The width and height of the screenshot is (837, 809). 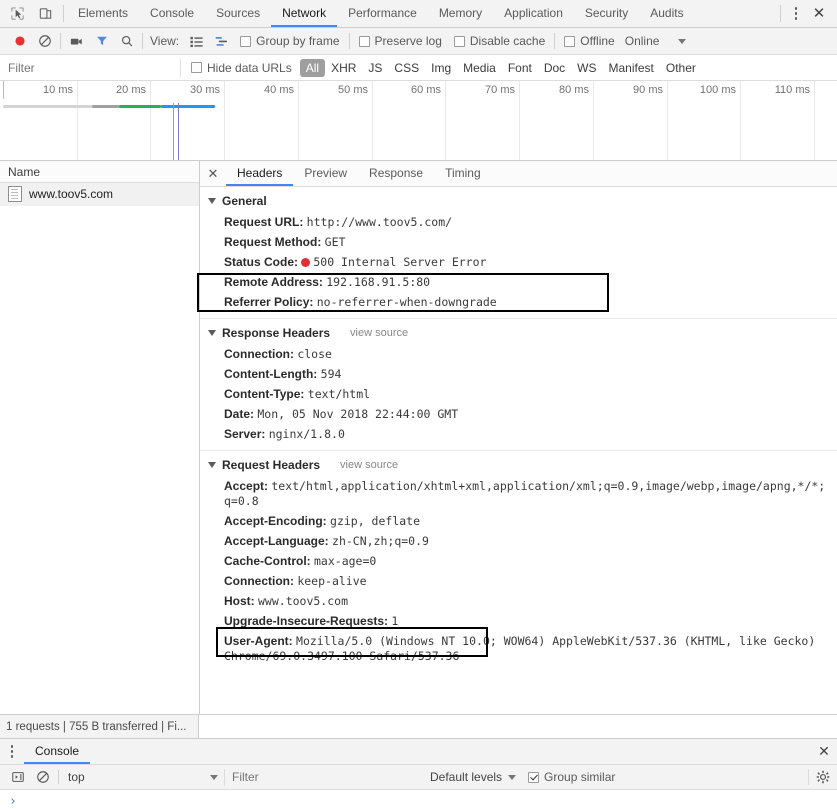 What do you see at coordinates (325, 173) in the screenshot?
I see `tab-preview: Preview` at bounding box center [325, 173].